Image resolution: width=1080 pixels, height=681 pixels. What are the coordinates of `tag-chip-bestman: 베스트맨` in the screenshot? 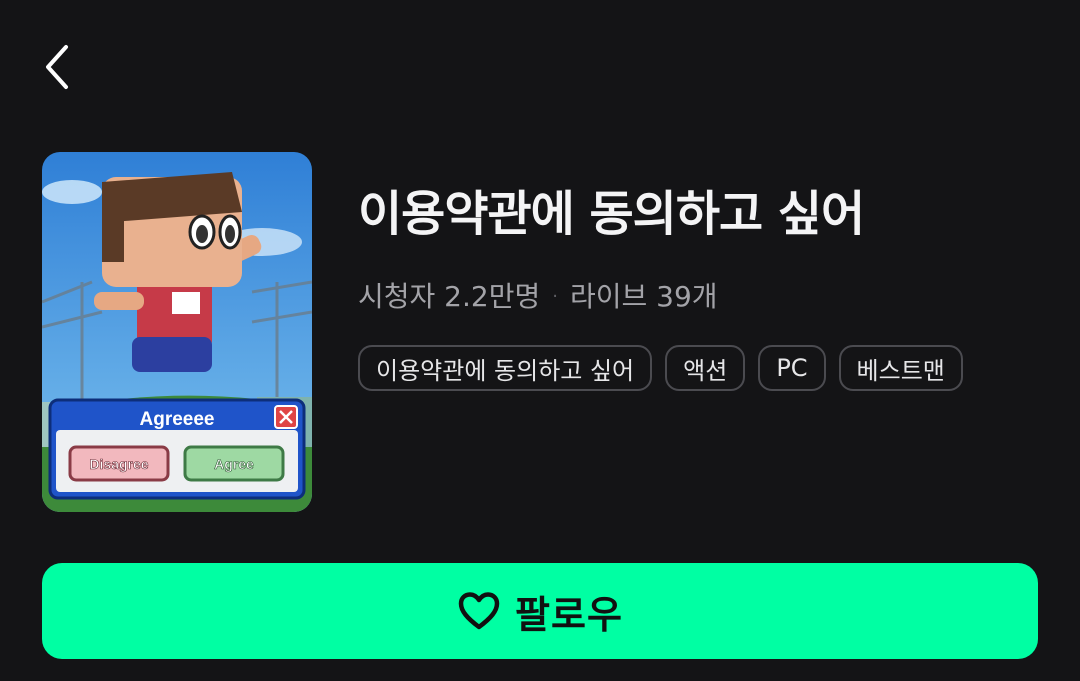 It's located at (900, 368).